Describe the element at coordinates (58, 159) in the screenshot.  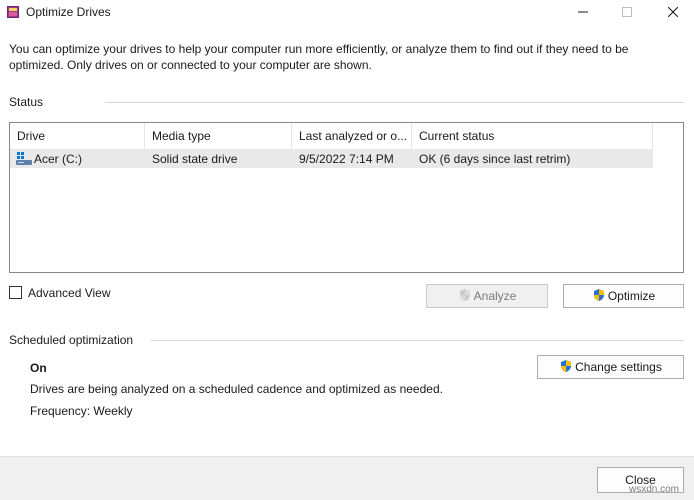
I see `drive-name: Acer (C:)` at that location.